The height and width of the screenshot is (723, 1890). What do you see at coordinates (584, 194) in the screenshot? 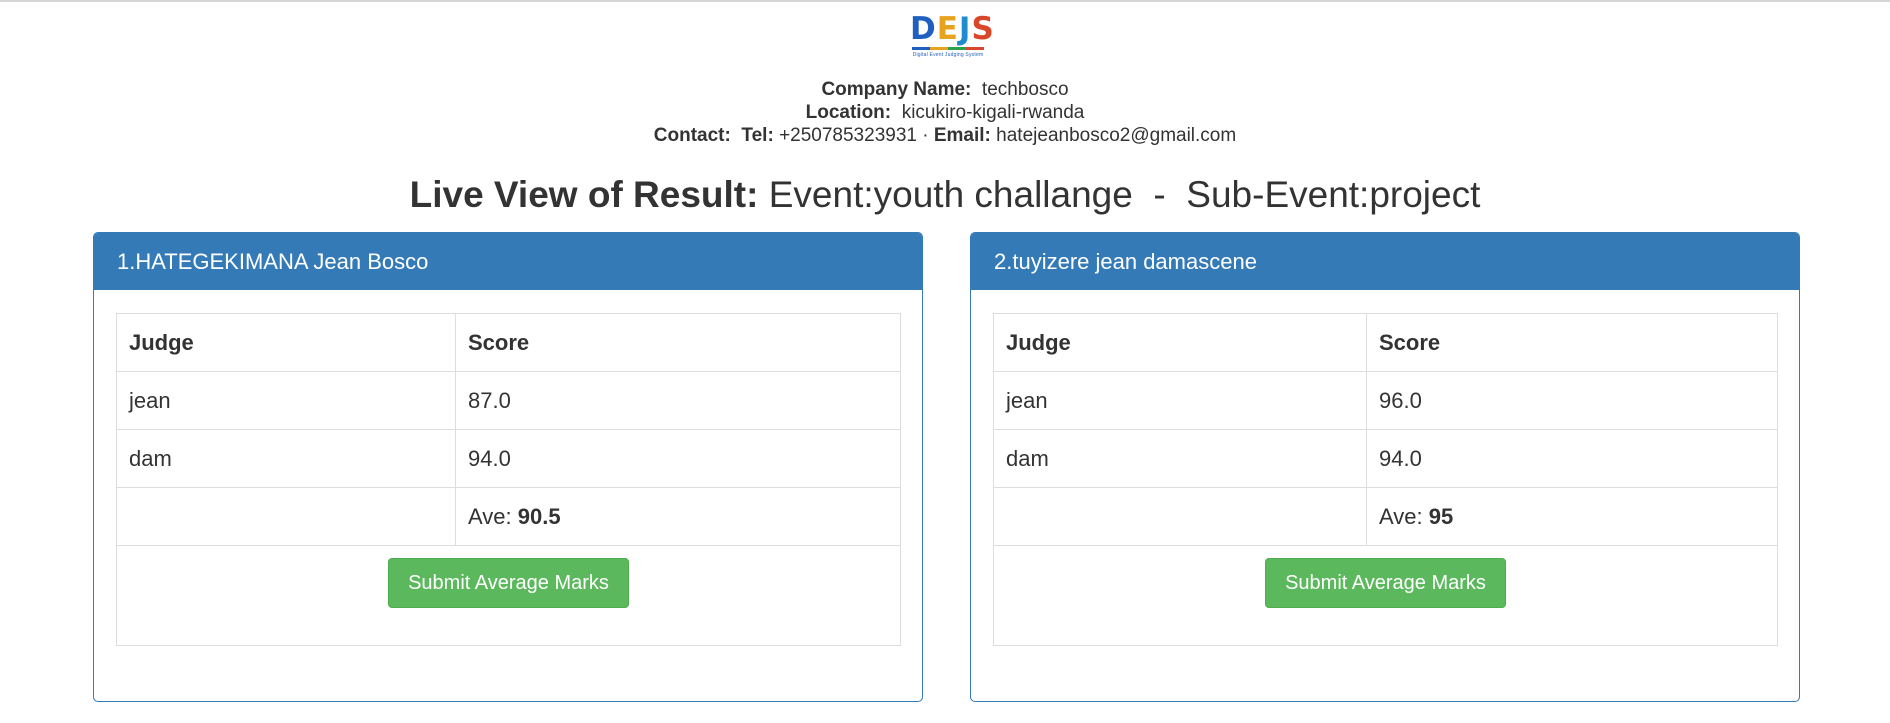
I see `page-title-bold: Live View of Result:` at bounding box center [584, 194].